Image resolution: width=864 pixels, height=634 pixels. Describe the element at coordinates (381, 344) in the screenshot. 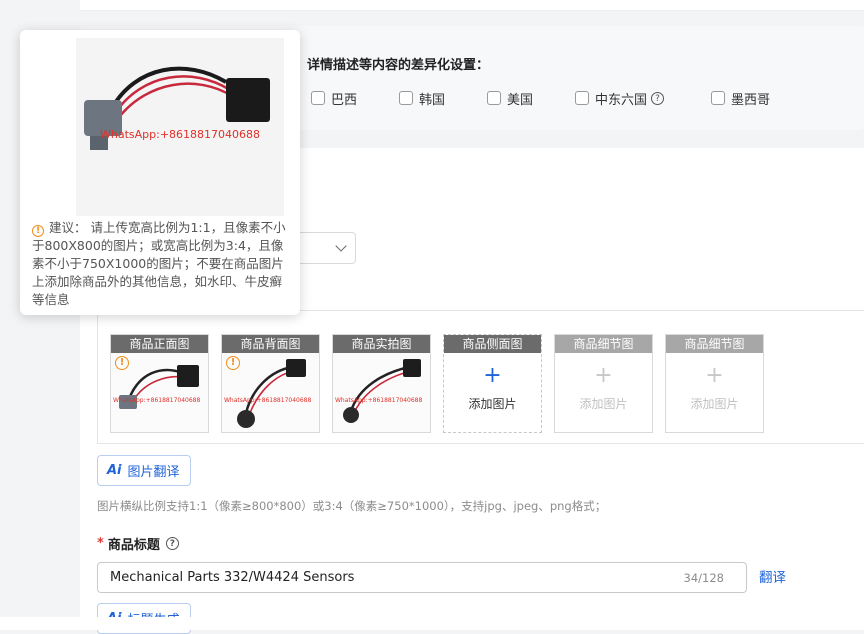

I see `slot-title: 商品实拍图` at that location.